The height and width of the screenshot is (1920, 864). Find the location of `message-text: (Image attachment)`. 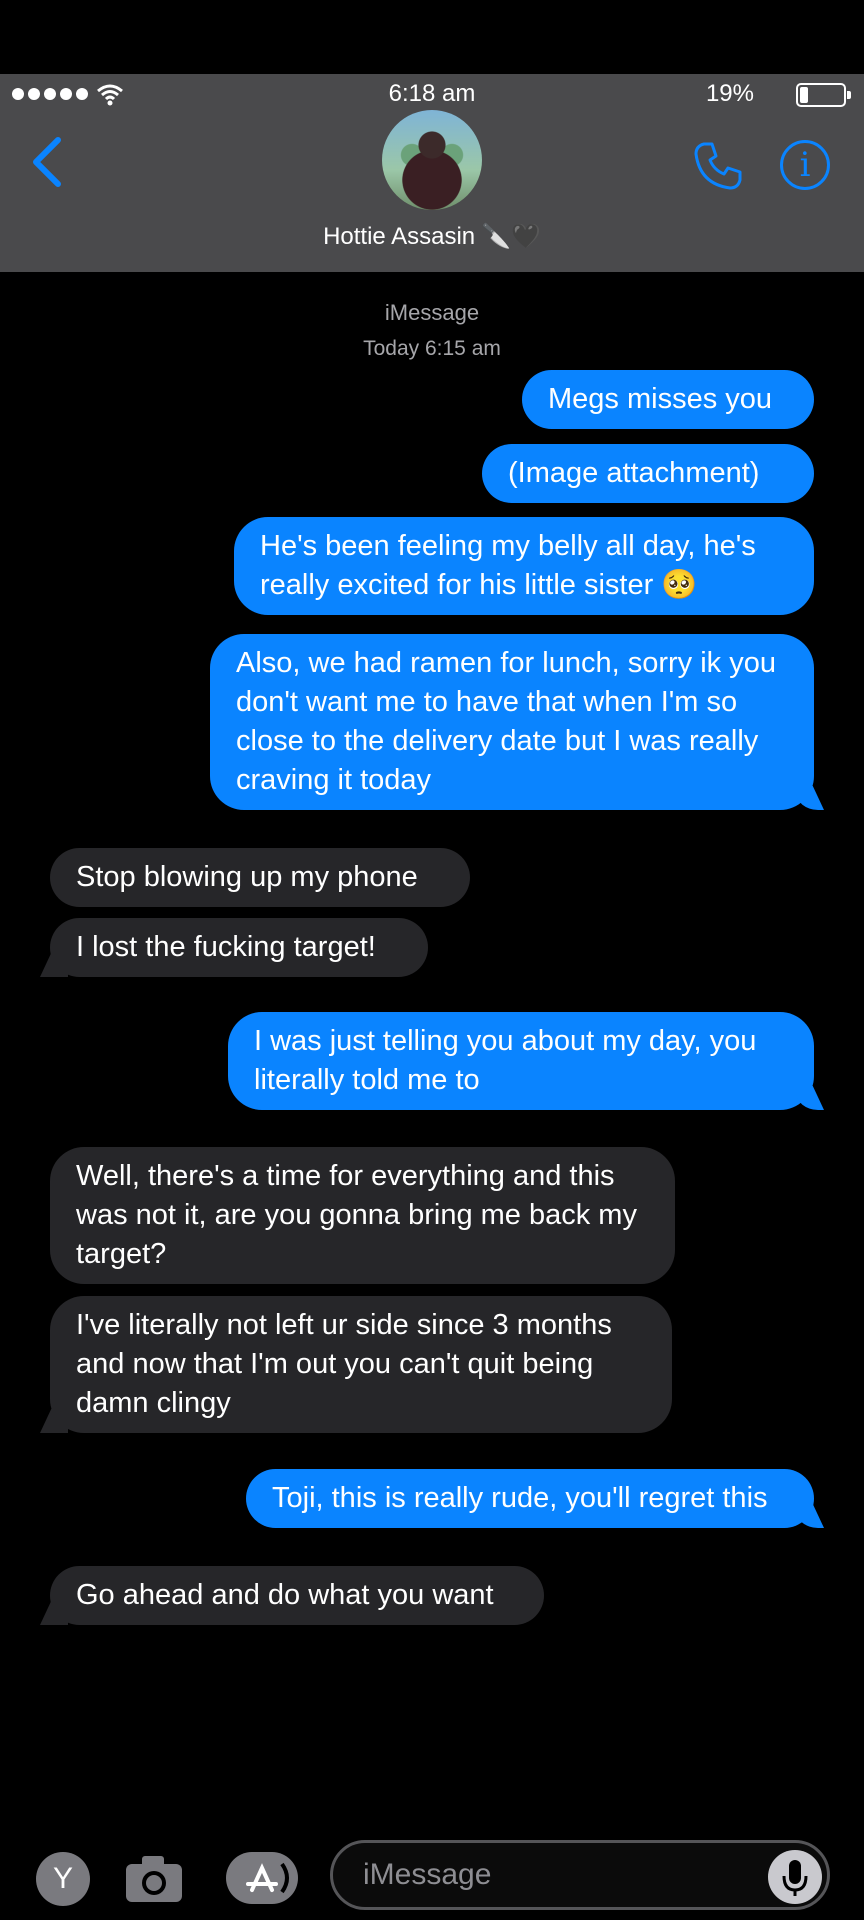

message-text: (Image attachment) is located at coordinates (634, 473).